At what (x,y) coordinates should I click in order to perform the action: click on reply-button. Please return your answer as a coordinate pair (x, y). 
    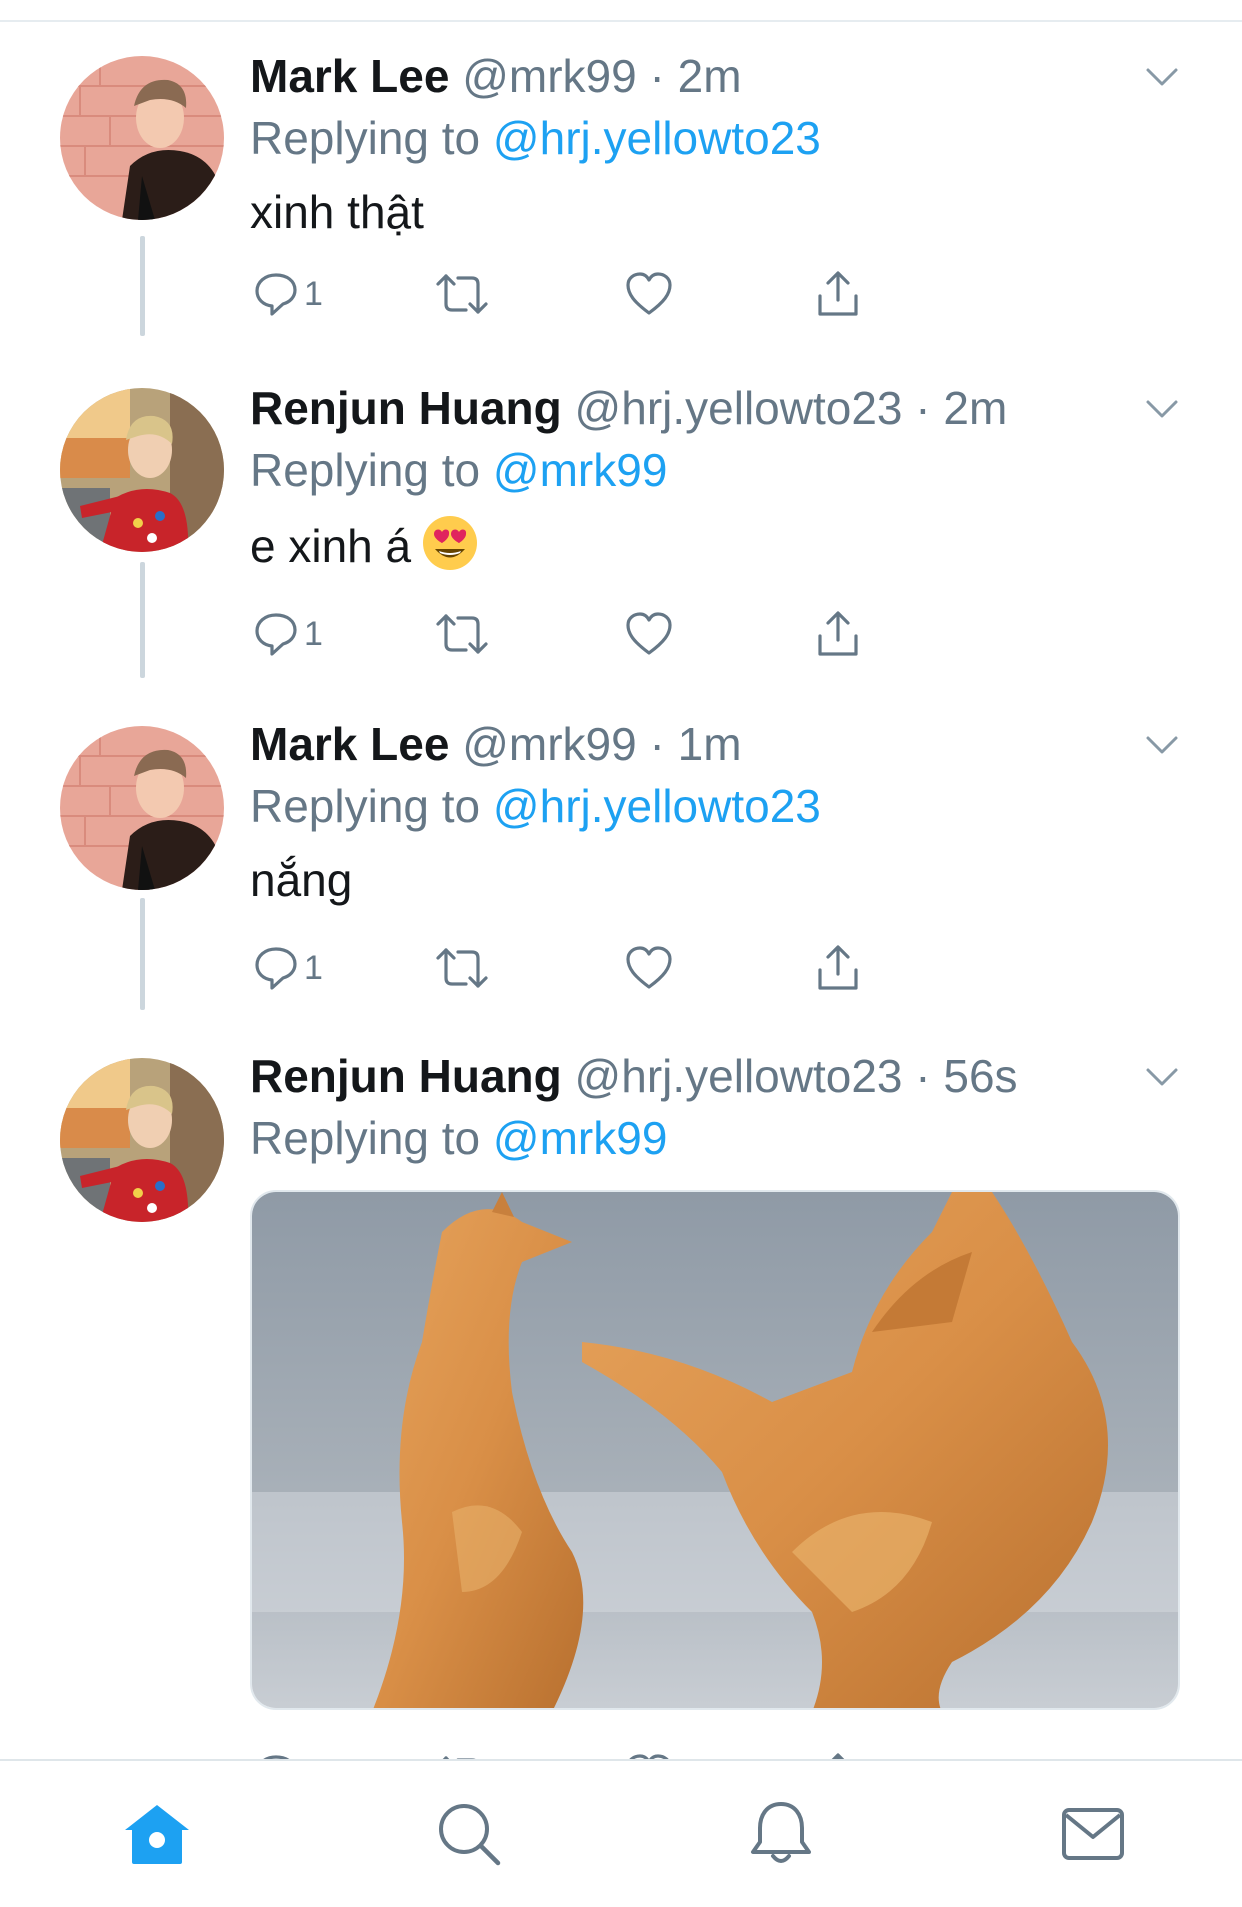
    Looking at the image, I should click on (276, 1752).